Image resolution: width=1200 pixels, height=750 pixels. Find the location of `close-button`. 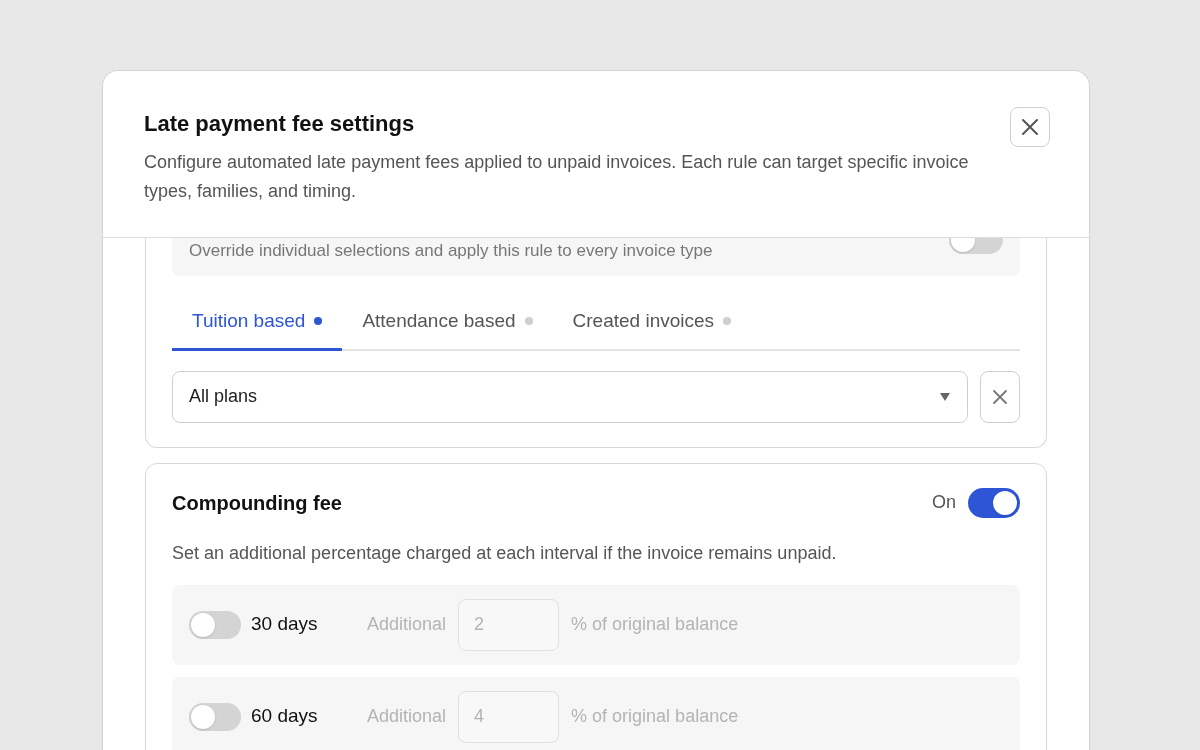

close-button is located at coordinates (1030, 127).